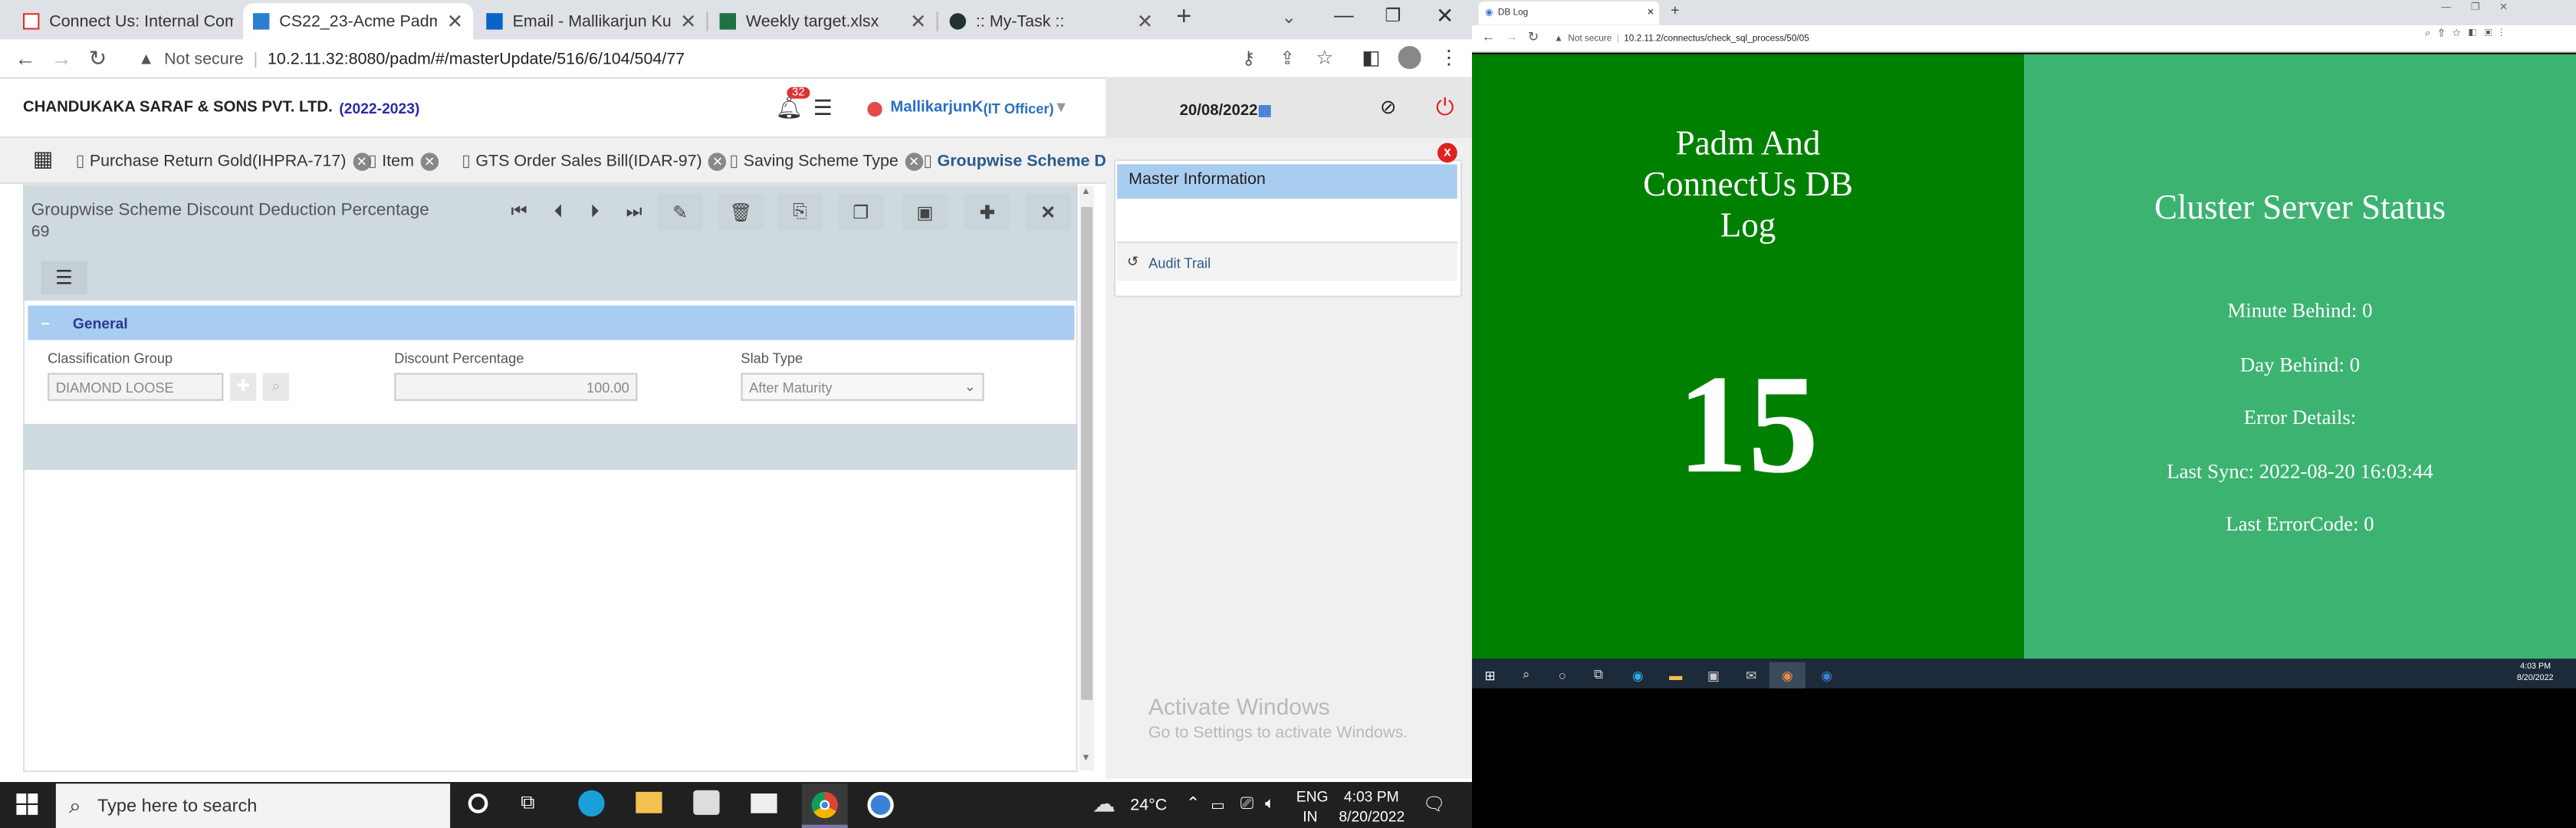 The image size is (2576, 828). What do you see at coordinates (404, 160) in the screenshot?
I see `app-tab-item: ▯ Item ✕` at bounding box center [404, 160].